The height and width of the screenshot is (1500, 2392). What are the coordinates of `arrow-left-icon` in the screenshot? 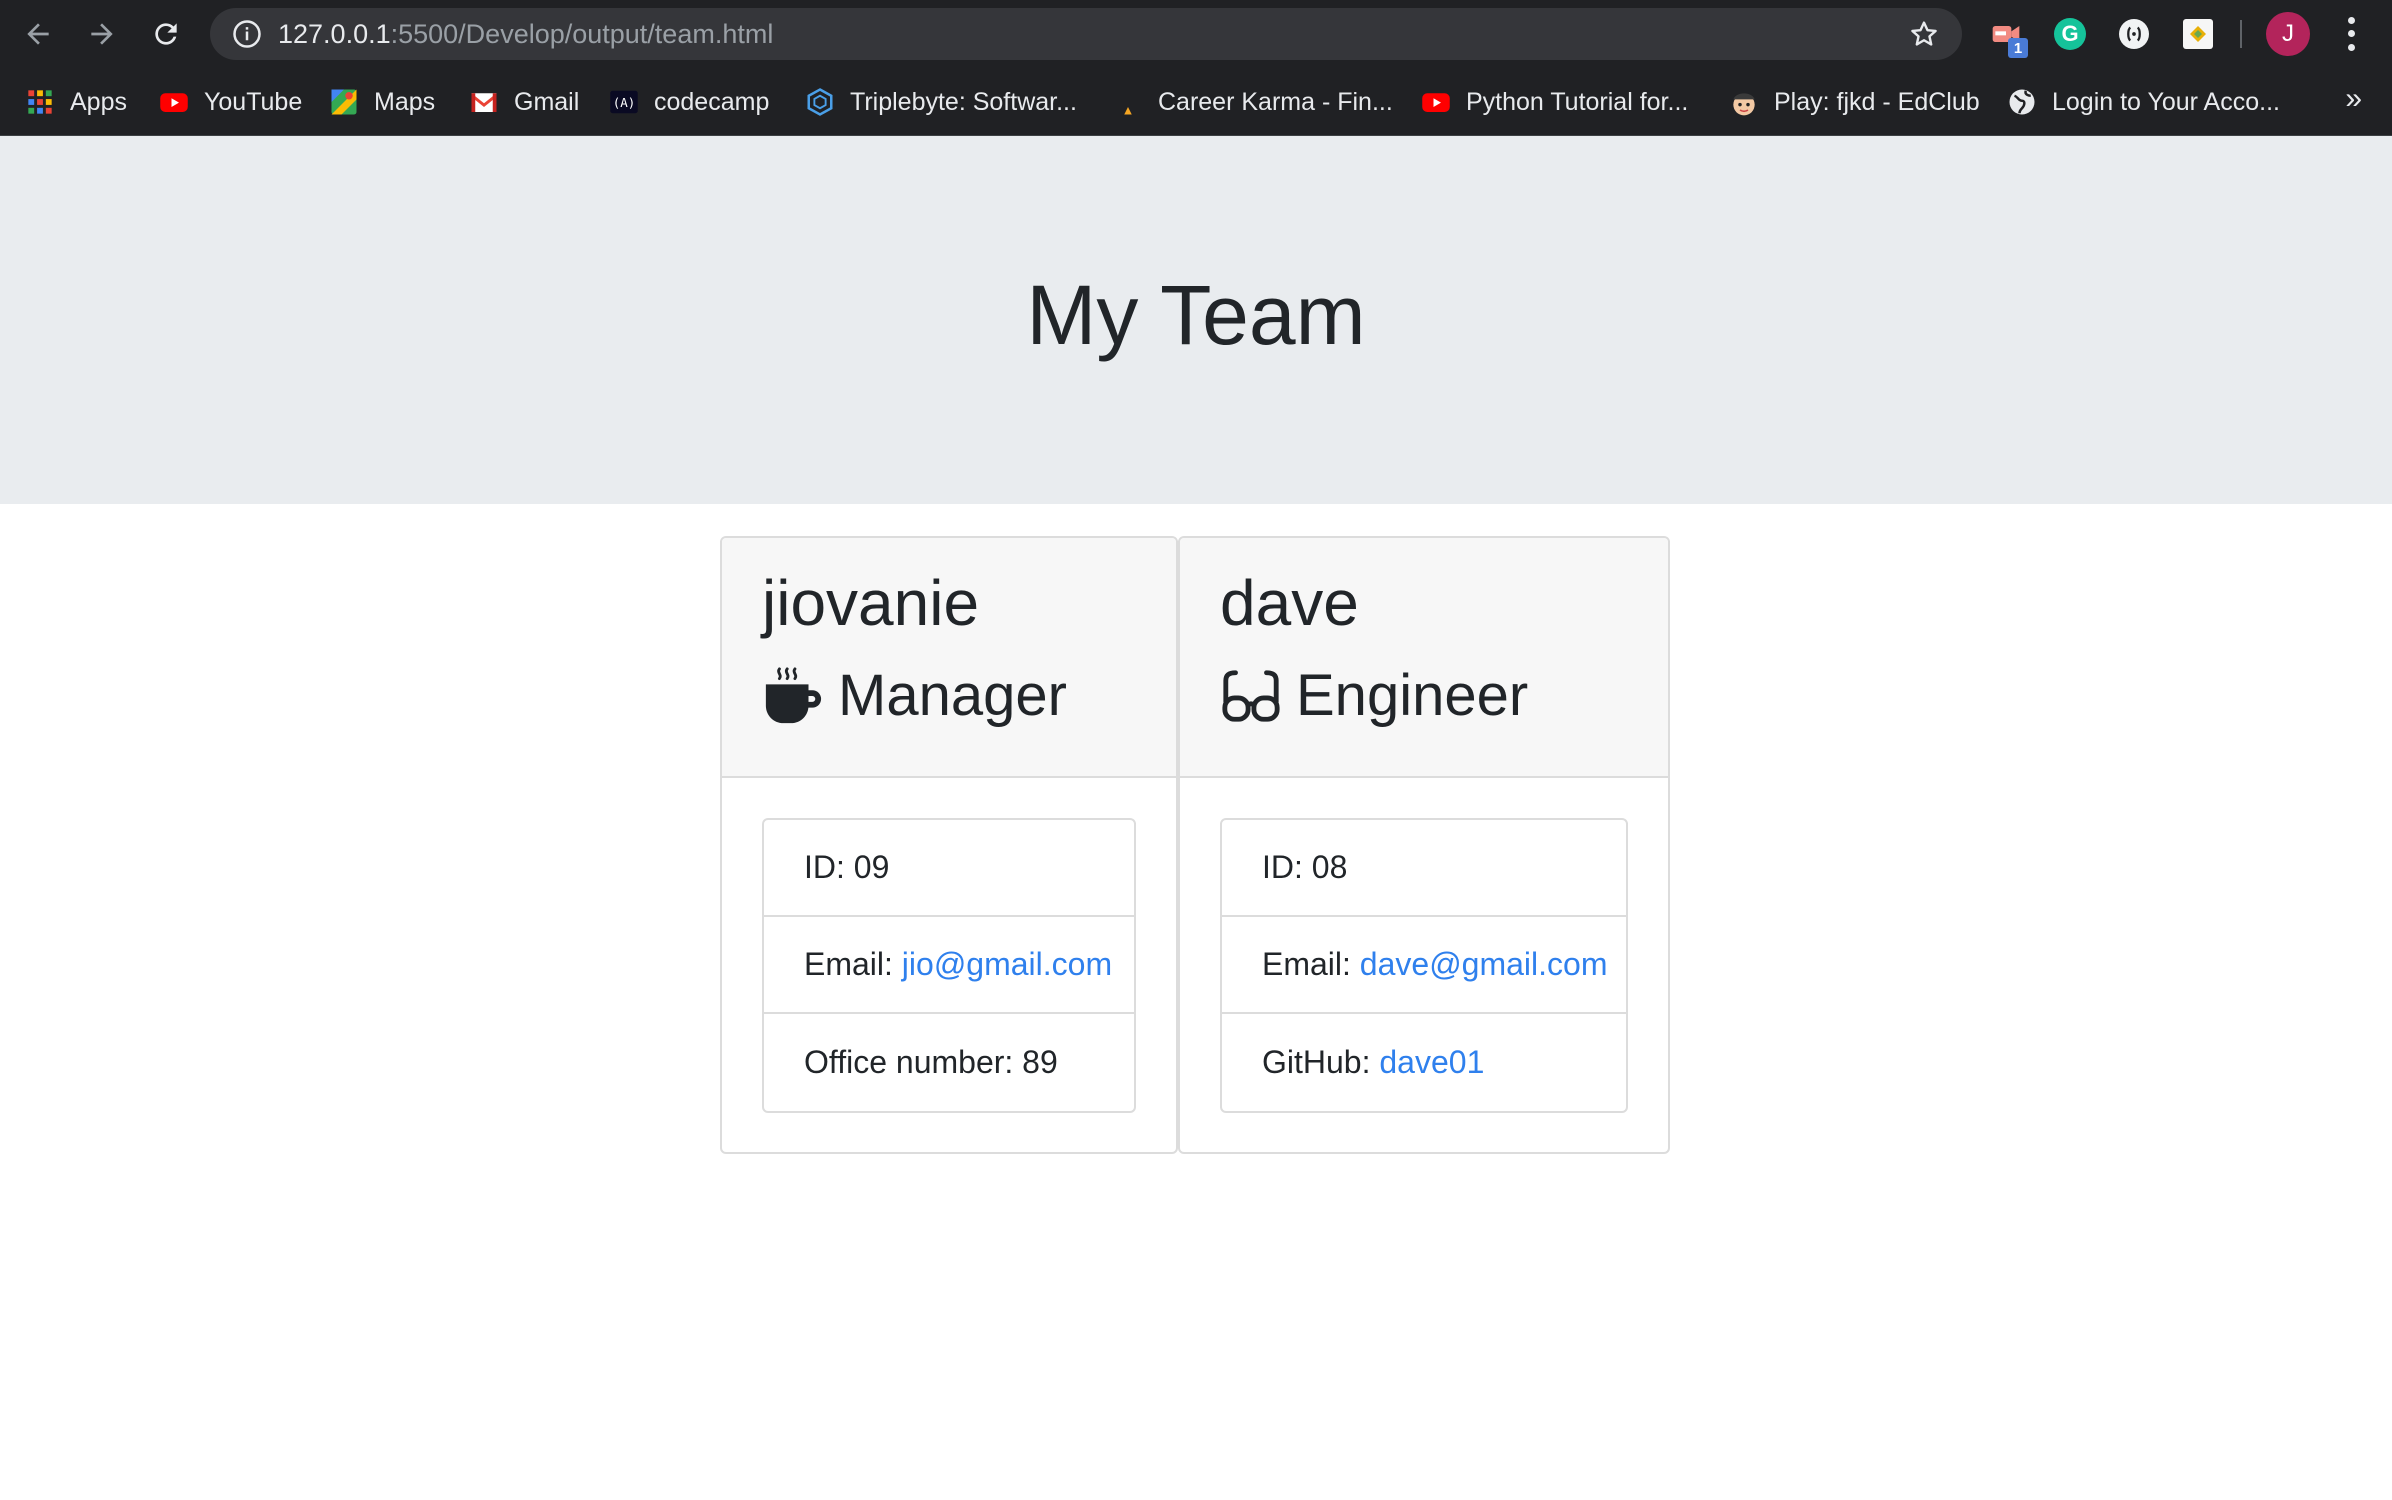 It's located at (38, 34).